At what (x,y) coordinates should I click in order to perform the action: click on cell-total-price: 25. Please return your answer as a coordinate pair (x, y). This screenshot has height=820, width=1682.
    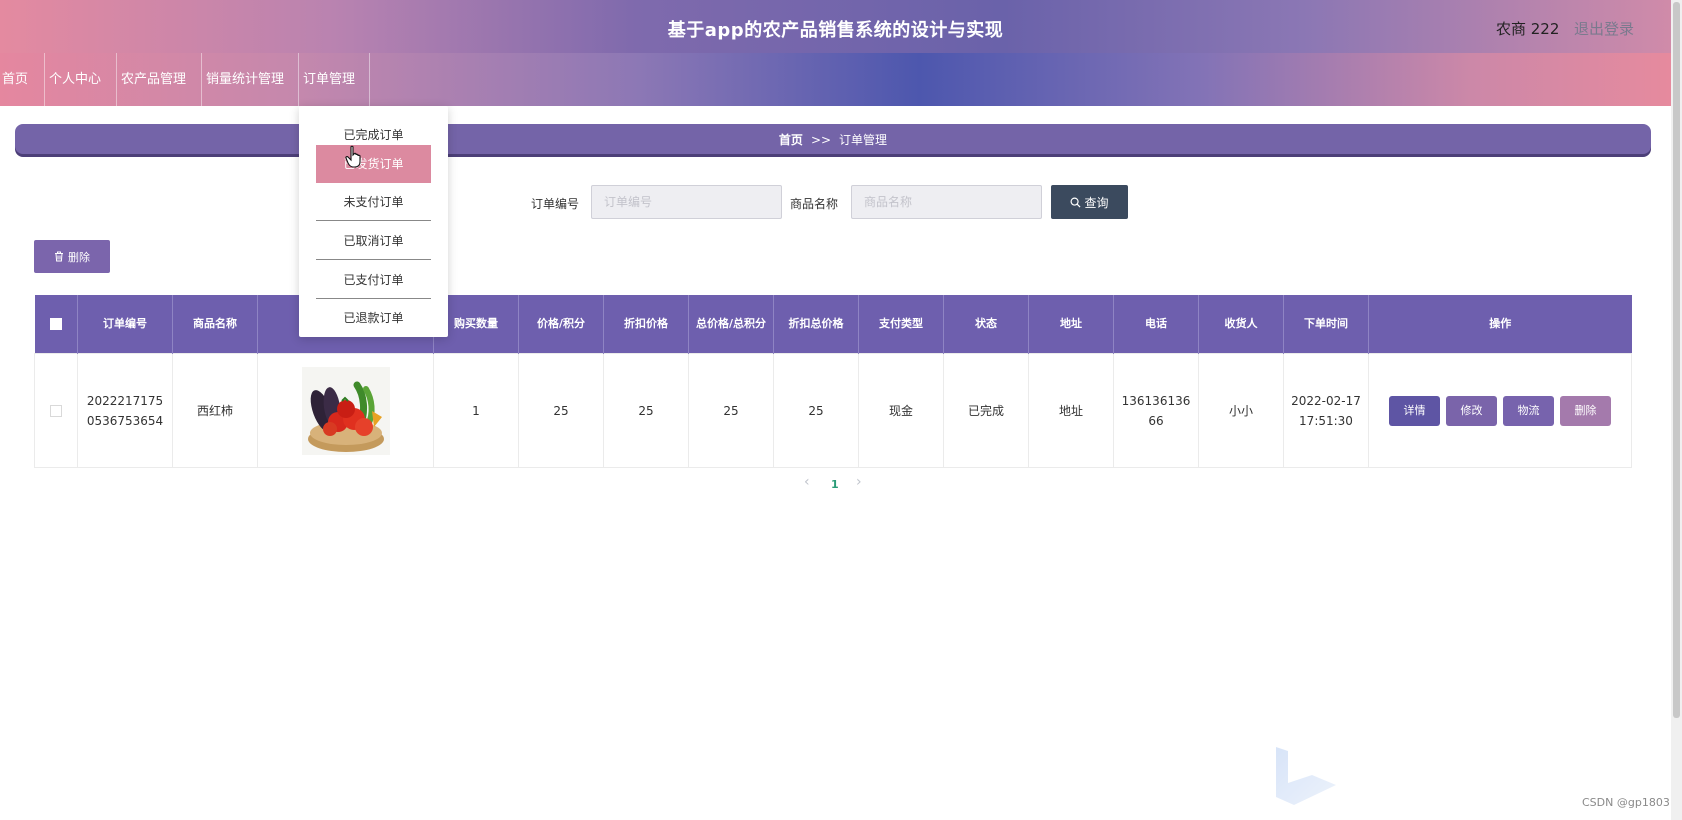
    Looking at the image, I should click on (731, 410).